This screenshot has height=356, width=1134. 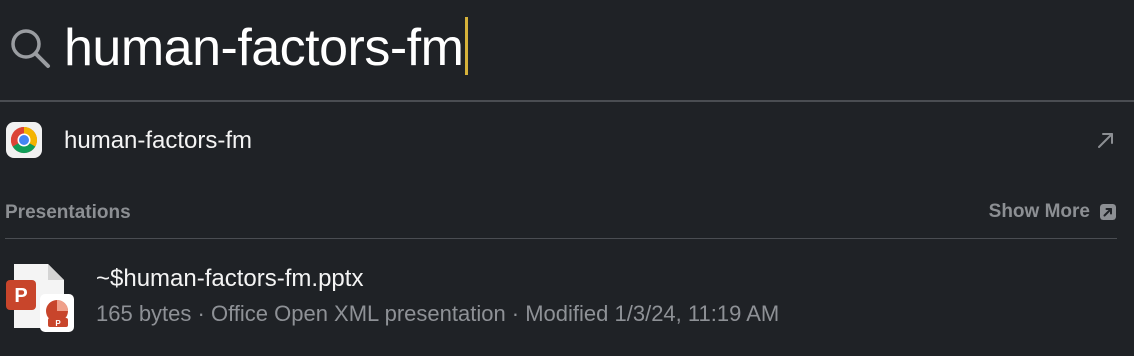 I want to click on search-query-text: human-factors-fm, so click(x=264, y=48).